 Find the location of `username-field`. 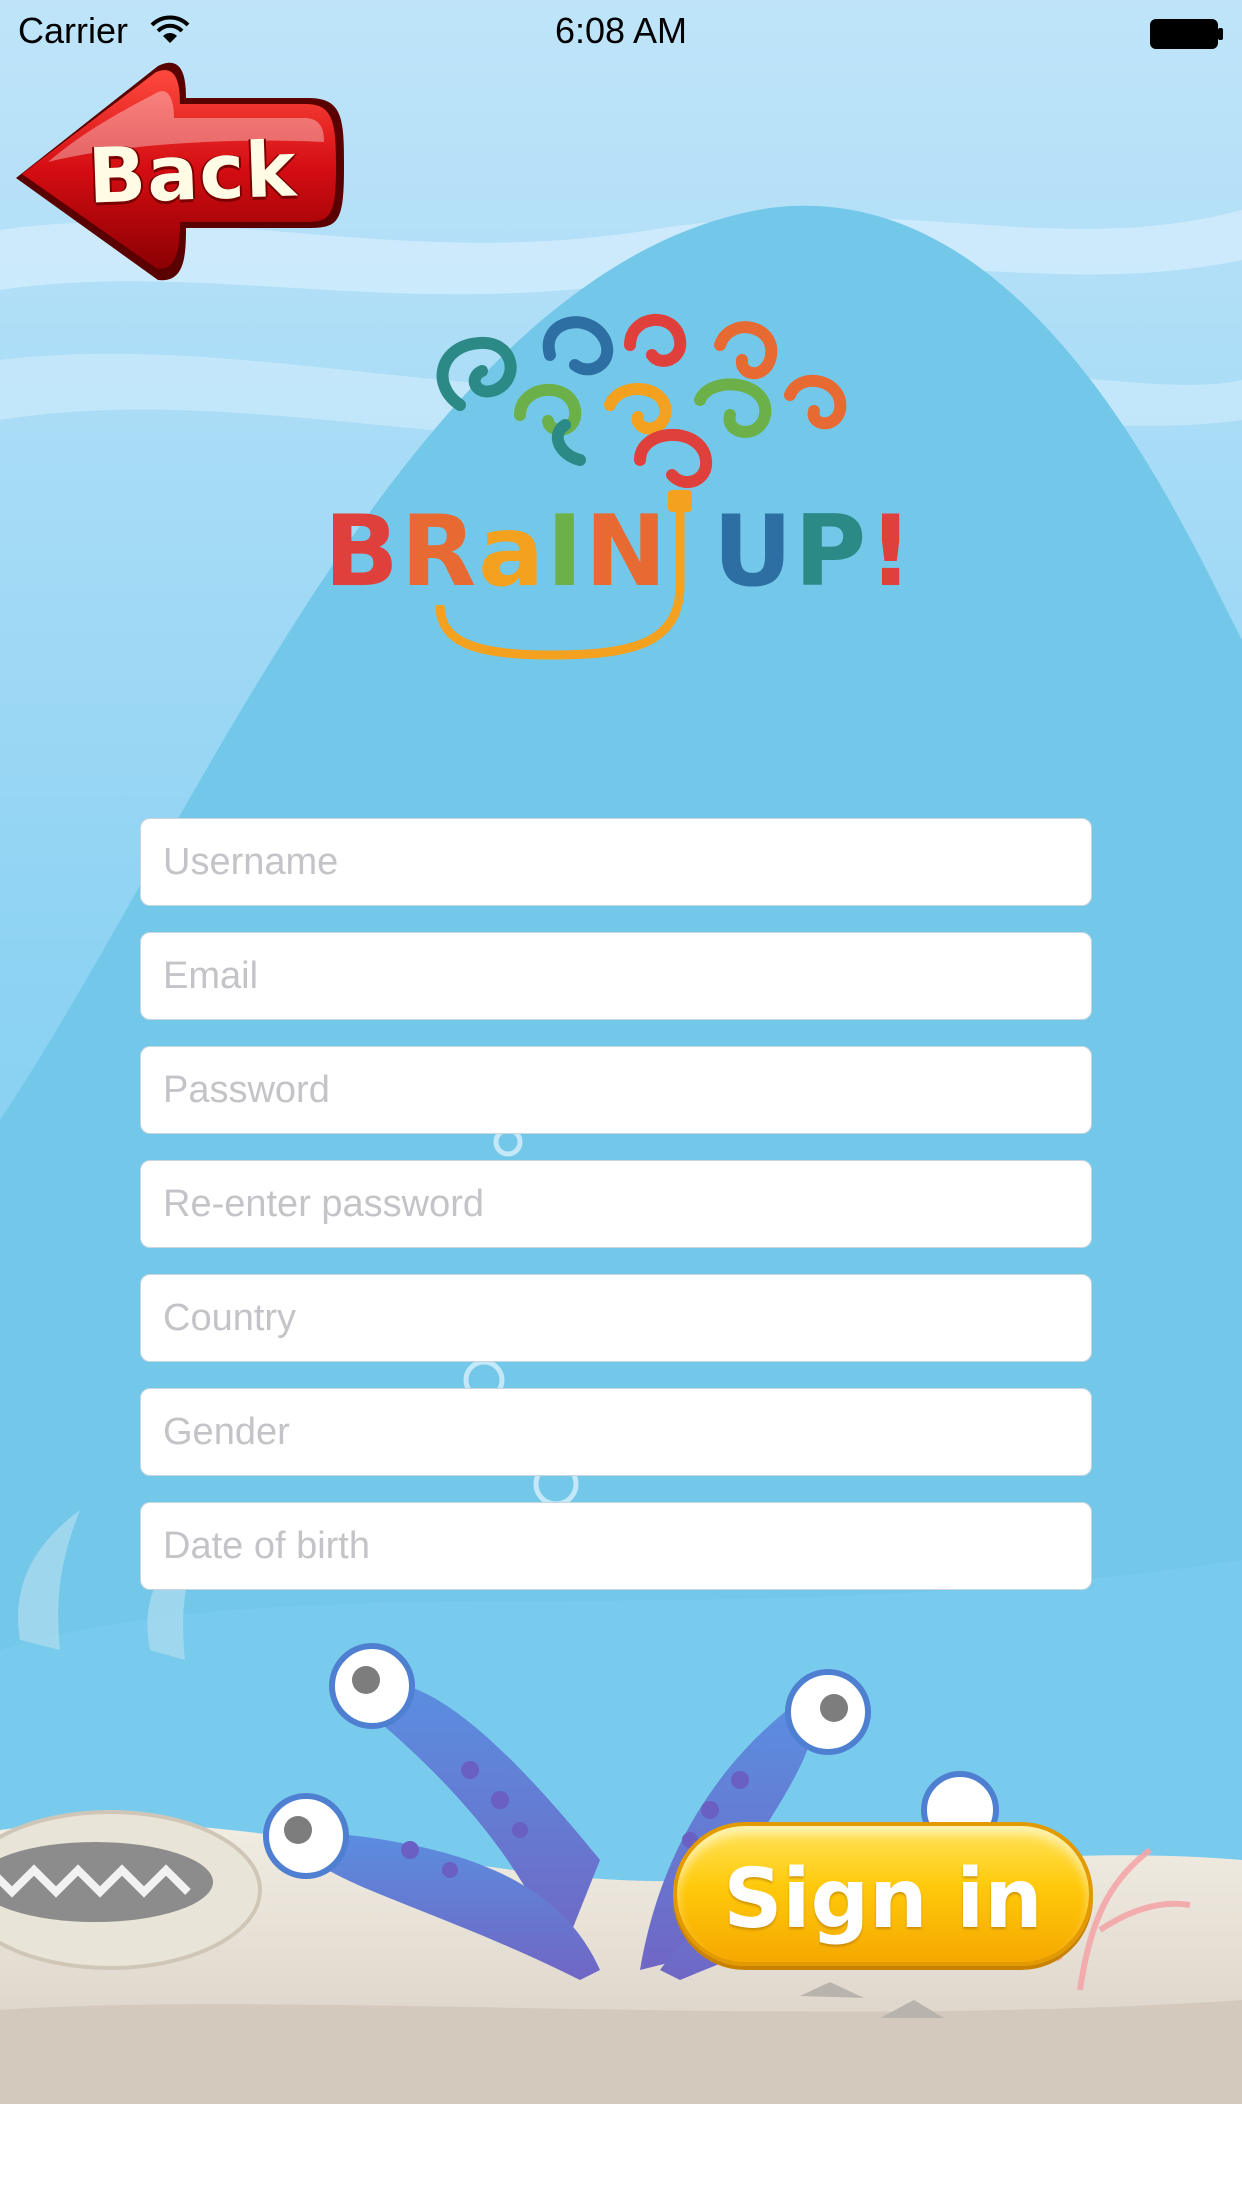

username-field is located at coordinates (616, 862).